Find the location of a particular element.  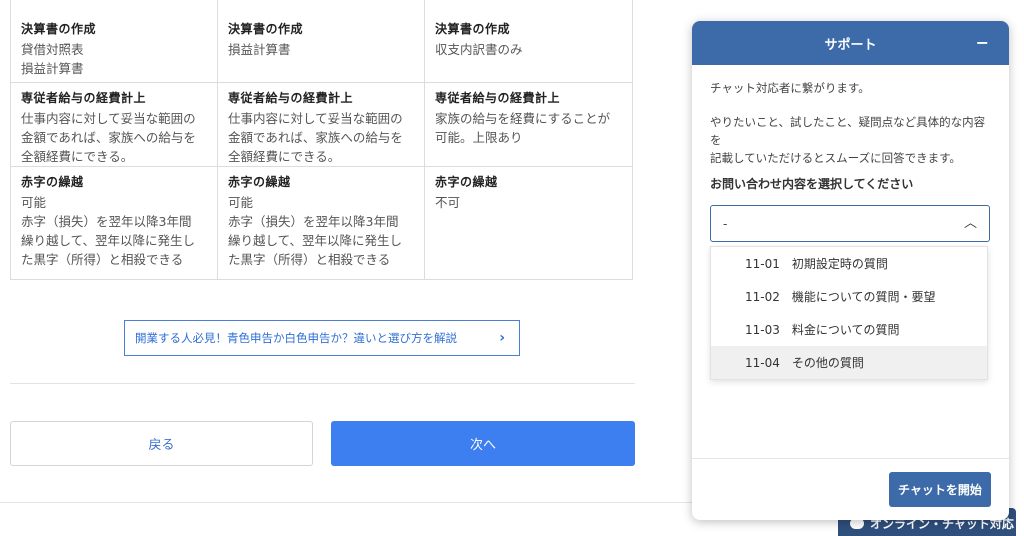

table-cell: 決算書の作成 収支内訳書のみ is located at coordinates (529, 41).